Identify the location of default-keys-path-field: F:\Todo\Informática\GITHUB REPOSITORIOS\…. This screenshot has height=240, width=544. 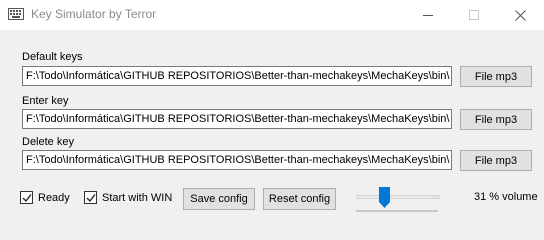
(237, 76).